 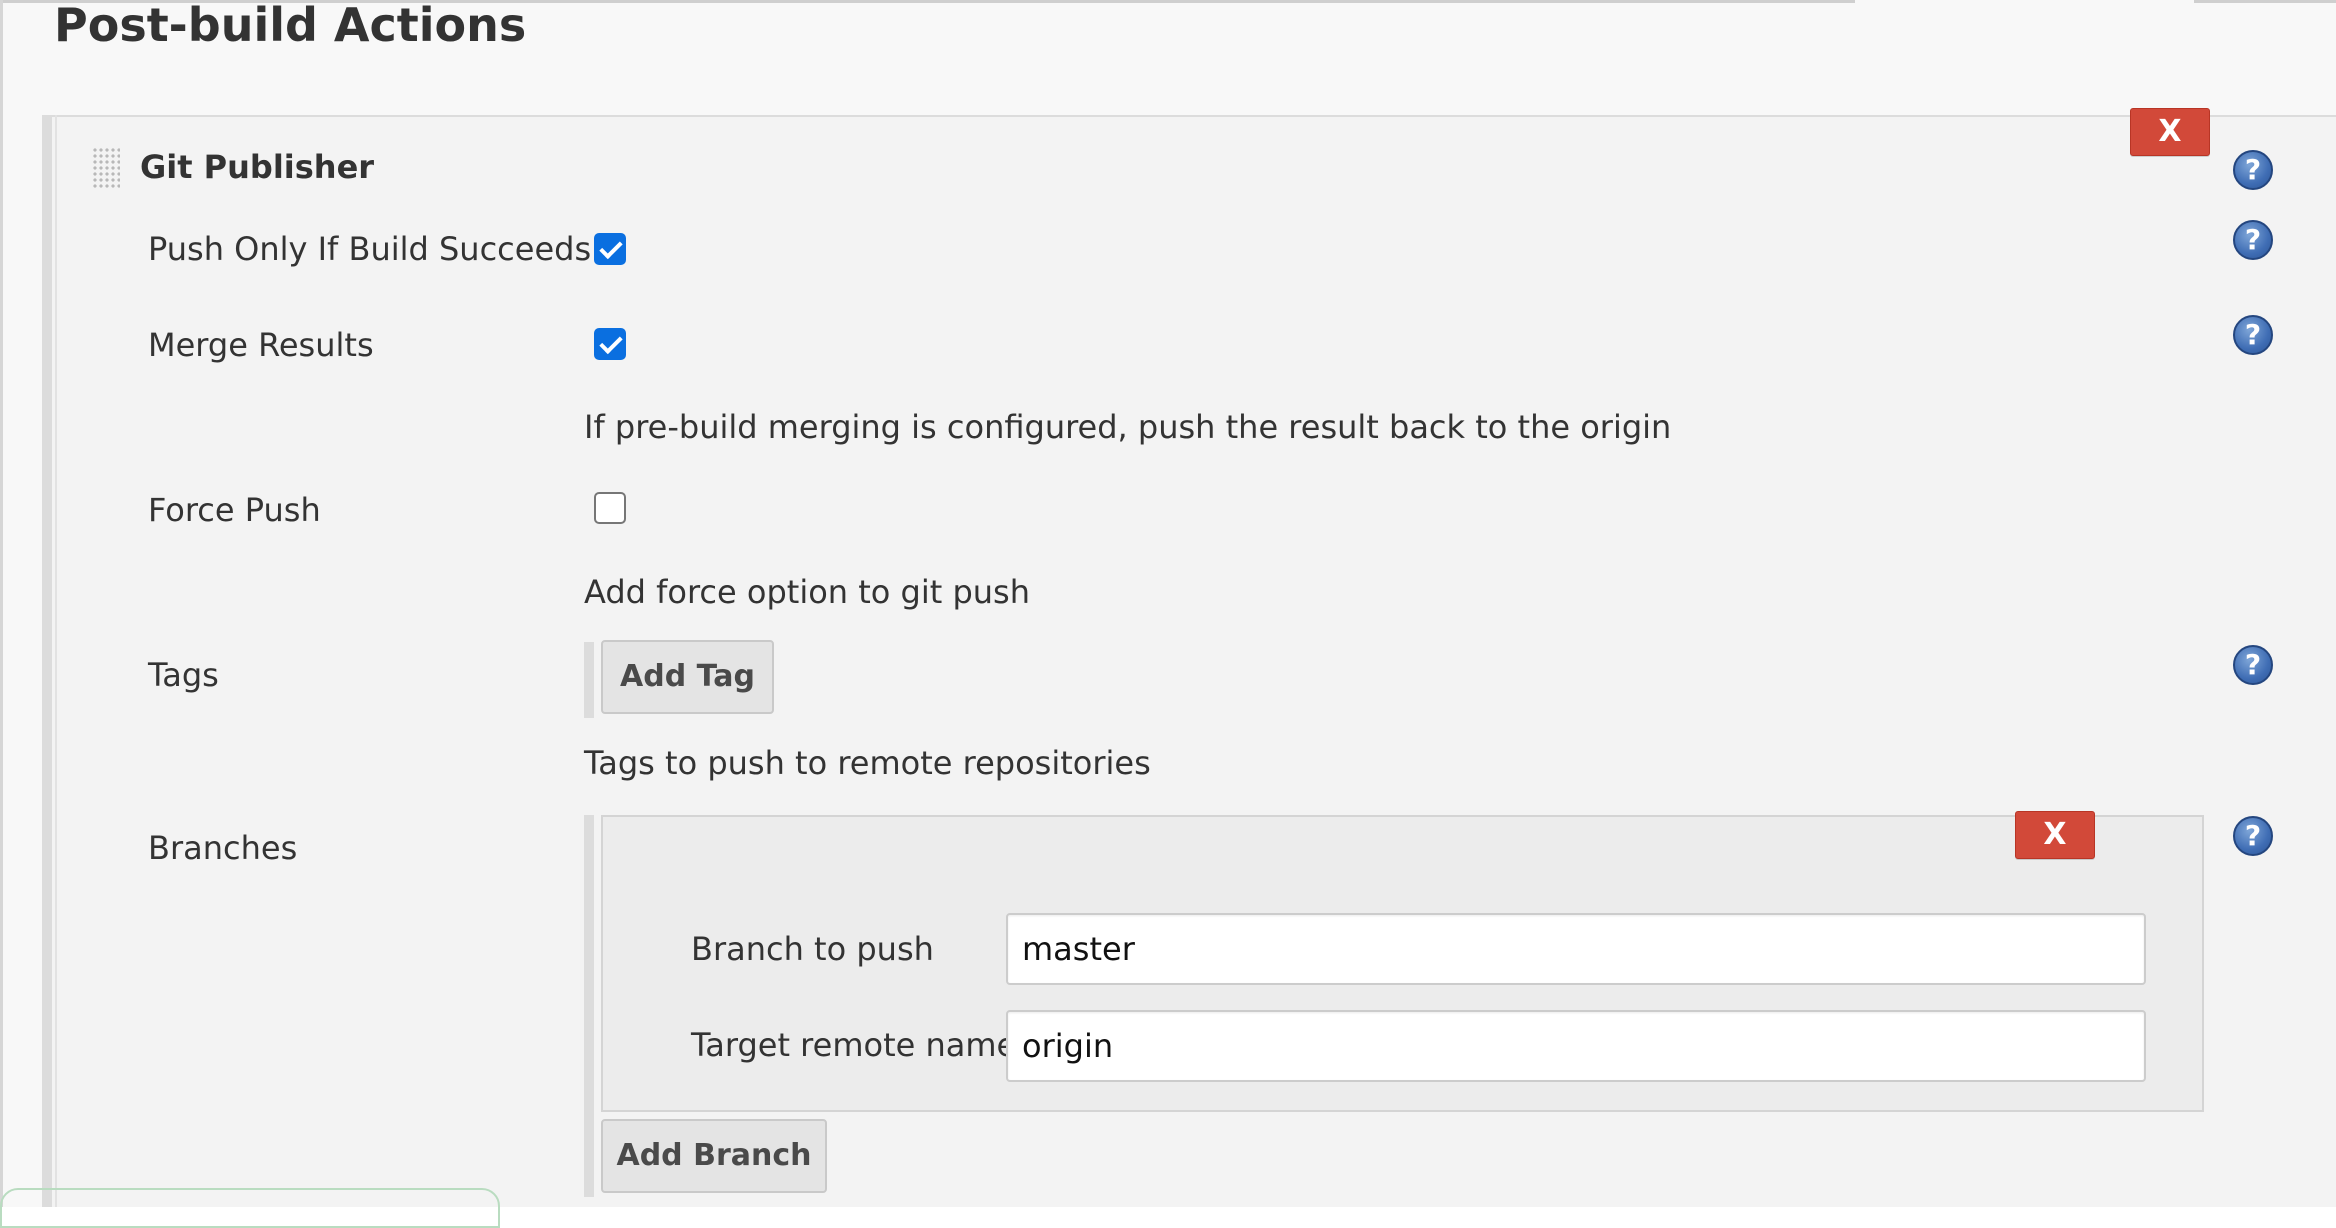 What do you see at coordinates (589, 680) in the screenshot?
I see `tags-repeatable-bar` at bounding box center [589, 680].